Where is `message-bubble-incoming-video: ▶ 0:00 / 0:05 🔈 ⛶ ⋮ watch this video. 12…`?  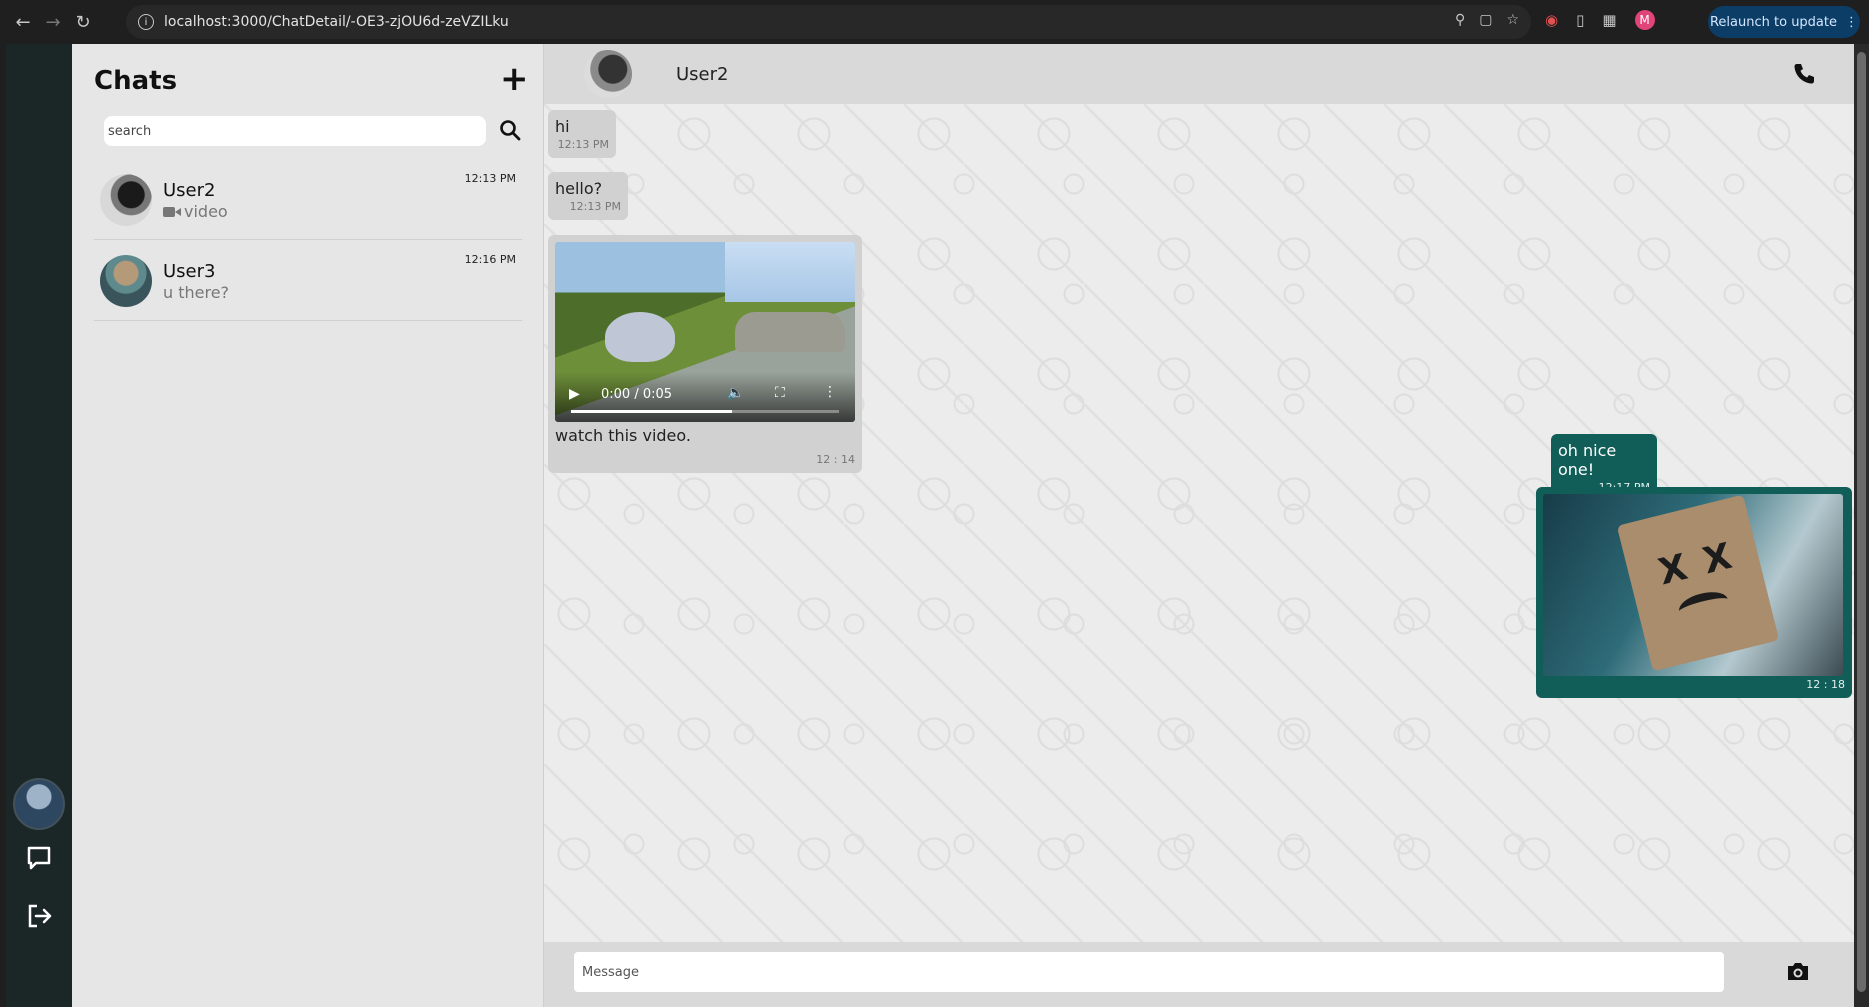 message-bubble-incoming-video: ▶ 0:00 / 0:05 🔈 ⛶ ⋮ watch this video. 12… is located at coordinates (705, 354).